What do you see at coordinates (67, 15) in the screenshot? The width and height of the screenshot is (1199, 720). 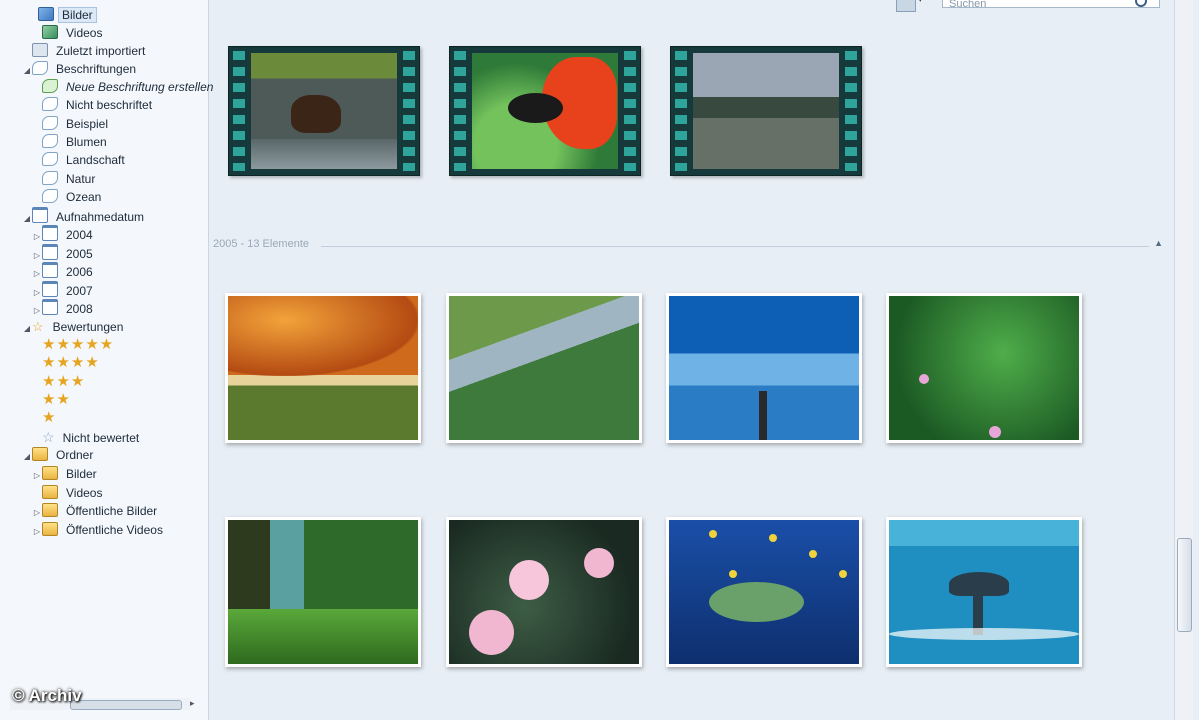 I see `tree-item-bilder: Bilder` at bounding box center [67, 15].